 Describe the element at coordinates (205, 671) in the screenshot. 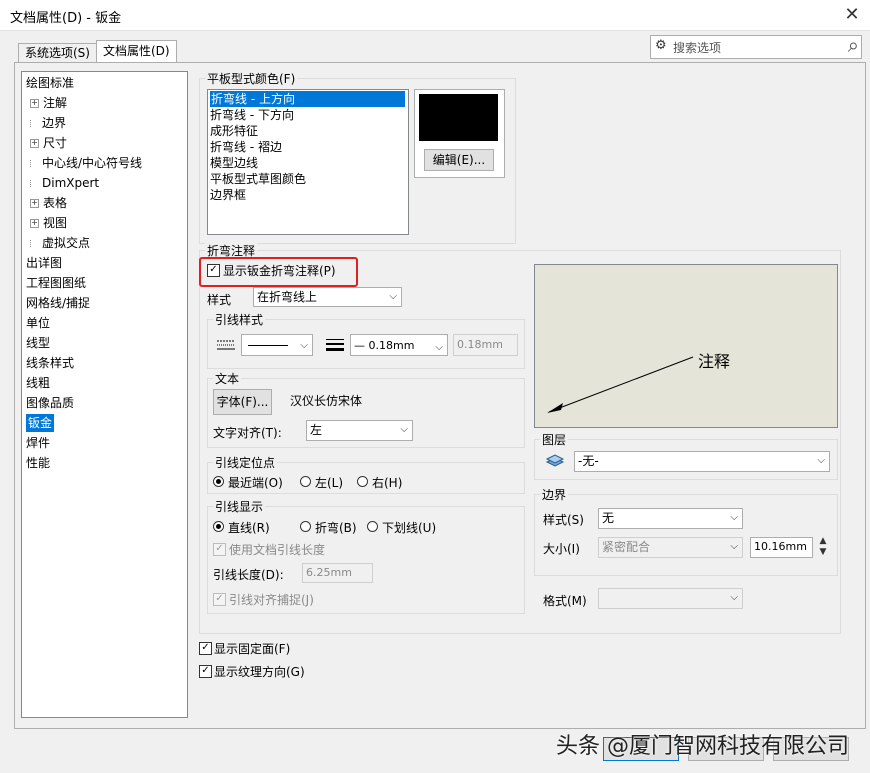

I see `show-grain-direction-checkbox: ✓` at that location.